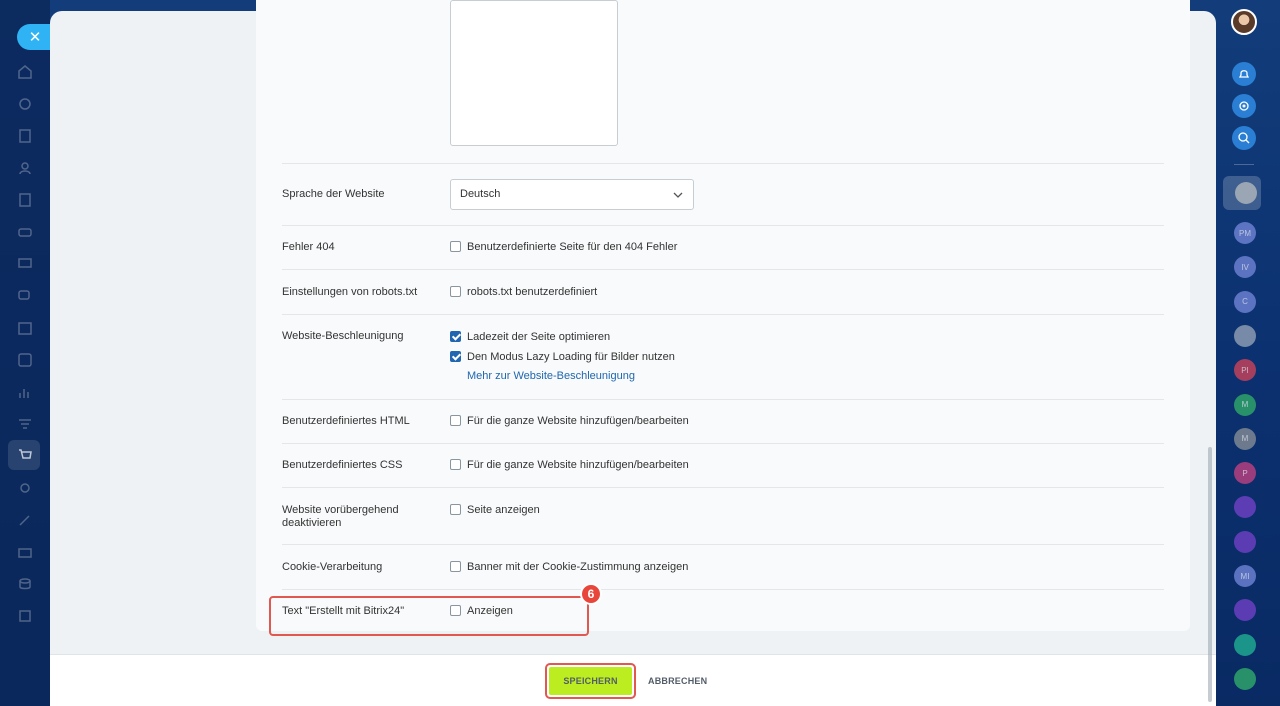 The image size is (1280, 706). I want to click on lazy-loading-label: Den Modus Lazy Loading für Bilder nutzen, so click(571, 357).